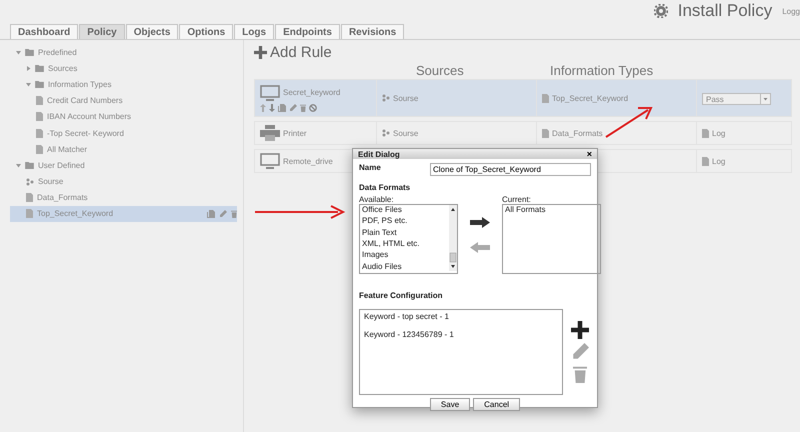 The height and width of the screenshot is (432, 800). What do you see at coordinates (67, 149) in the screenshot?
I see `tree-item-label: All Matcher` at bounding box center [67, 149].